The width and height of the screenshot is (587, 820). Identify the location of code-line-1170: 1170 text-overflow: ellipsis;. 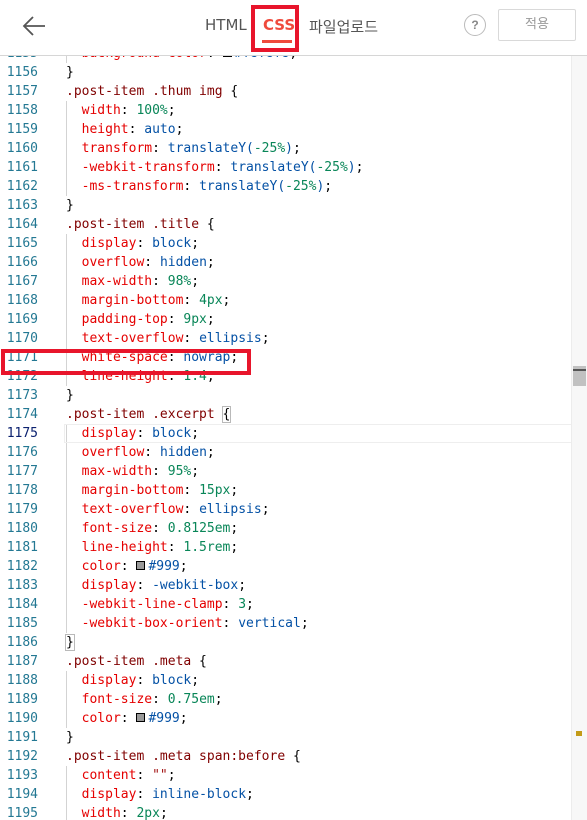
(285, 338).